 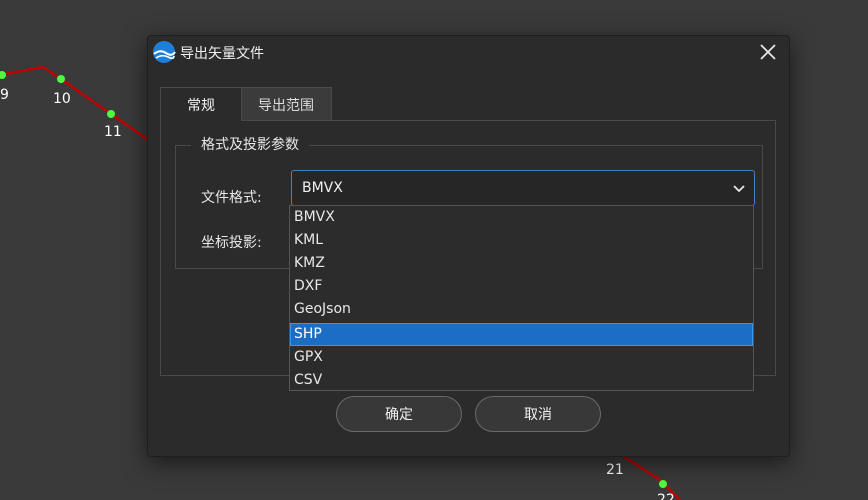 I want to click on ok-button-label: 确定, so click(x=399, y=415).